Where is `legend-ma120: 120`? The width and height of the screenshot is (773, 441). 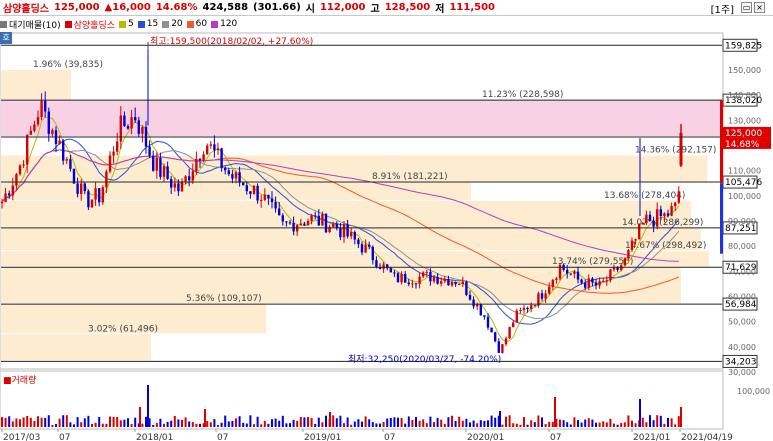 legend-ma120: 120 is located at coordinates (224, 24).